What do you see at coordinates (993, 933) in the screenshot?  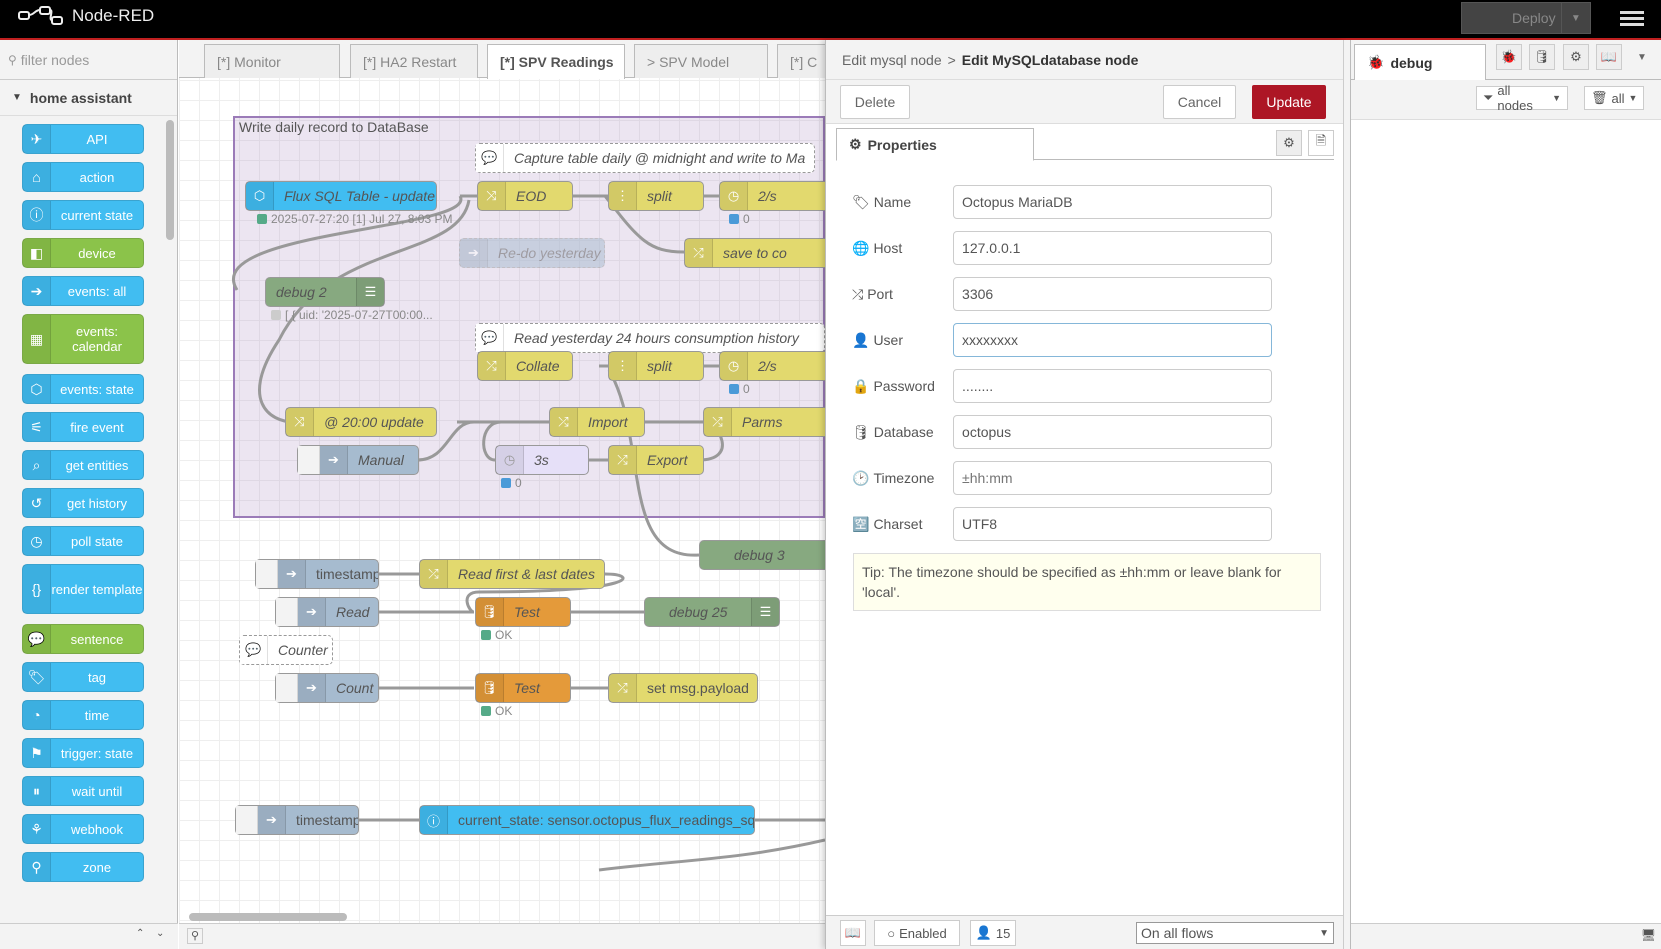 I see `users-count-button: 👤 15` at bounding box center [993, 933].